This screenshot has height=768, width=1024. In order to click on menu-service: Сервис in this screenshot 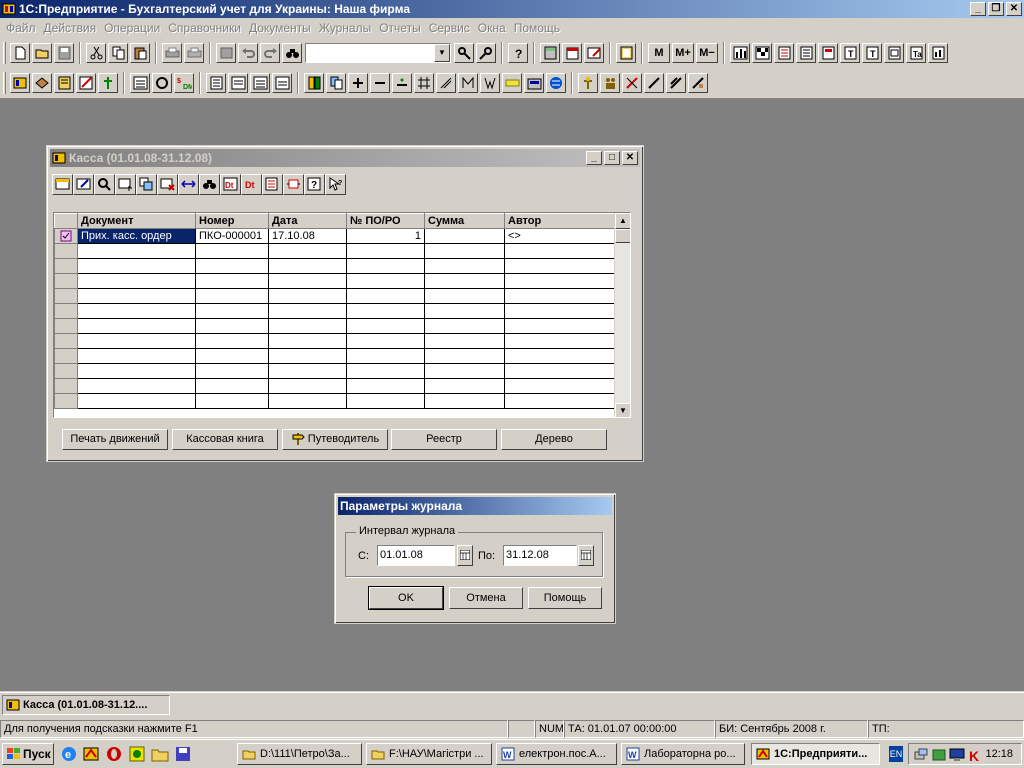, I will do `click(449, 28)`.